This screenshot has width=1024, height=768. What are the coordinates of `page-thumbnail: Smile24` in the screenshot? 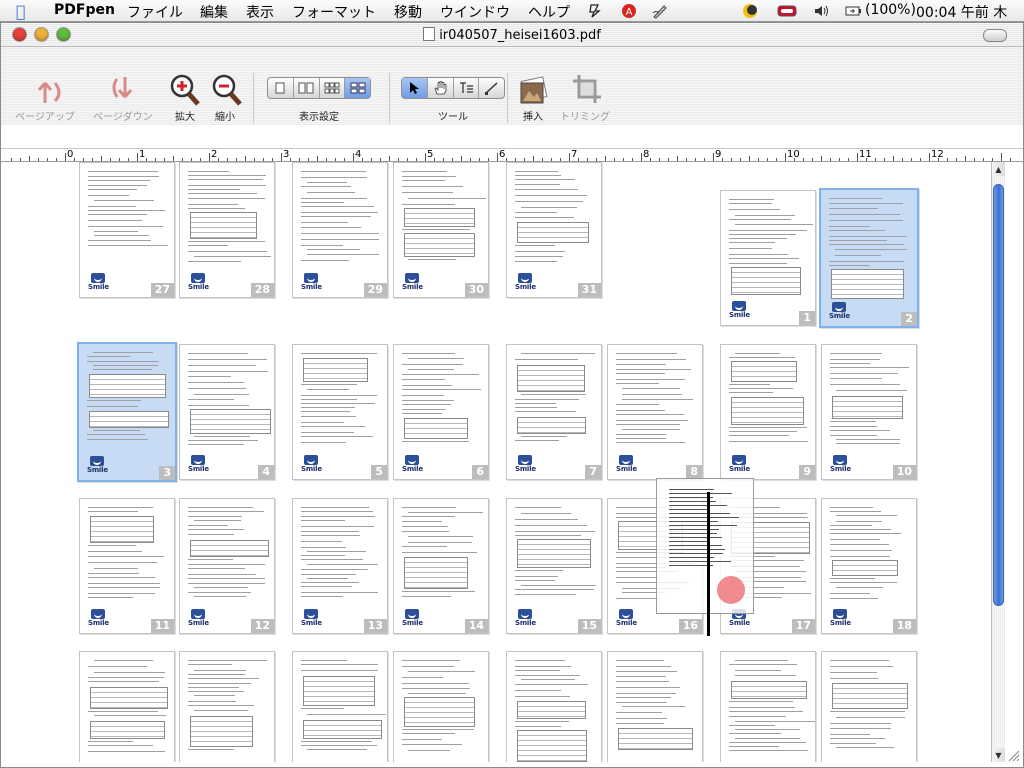 It's located at (655, 706).